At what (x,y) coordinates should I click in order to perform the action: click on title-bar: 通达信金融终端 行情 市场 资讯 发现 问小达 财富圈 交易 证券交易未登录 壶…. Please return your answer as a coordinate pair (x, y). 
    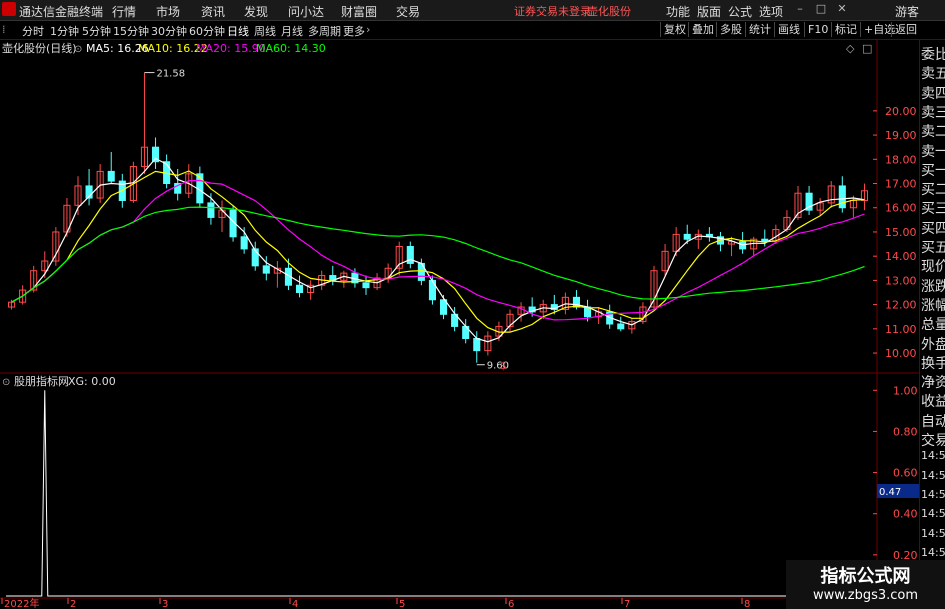
    Looking at the image, I should click on (472, 10).